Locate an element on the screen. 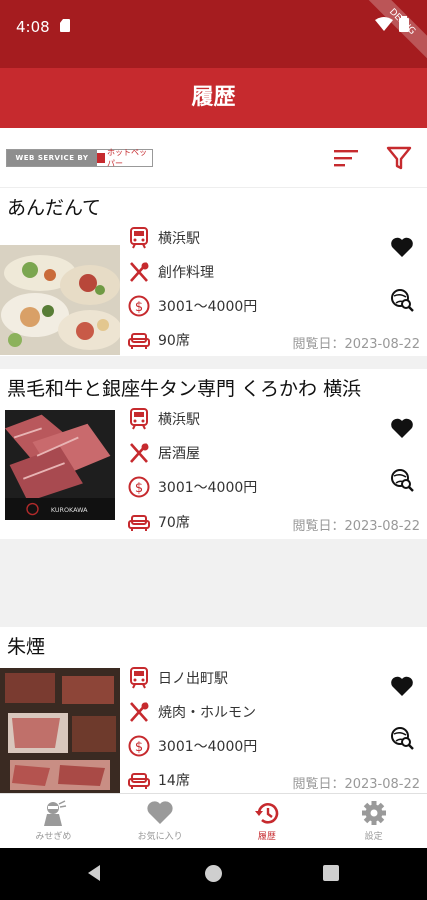  status-bar: 4:08 DEBUG is located at coordinates (213, 34).